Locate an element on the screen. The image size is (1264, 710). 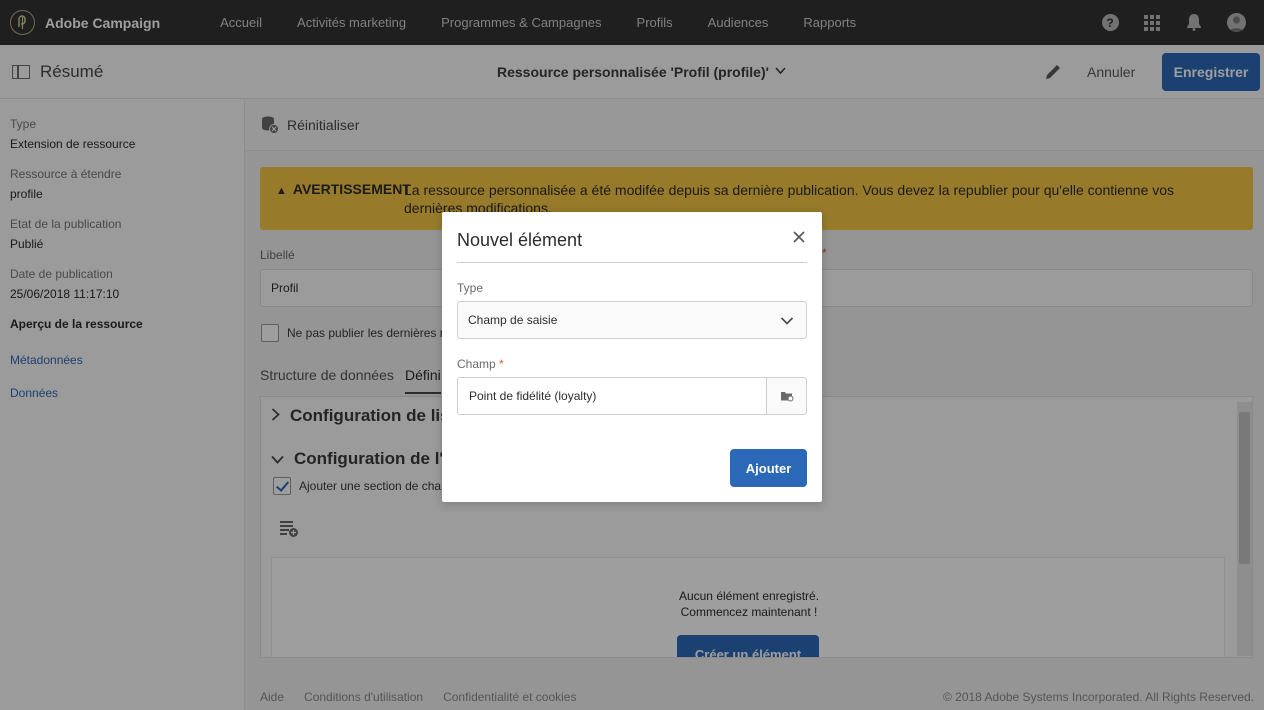
type-select-value: Champ de saisie is located at coordinates (513, 320).